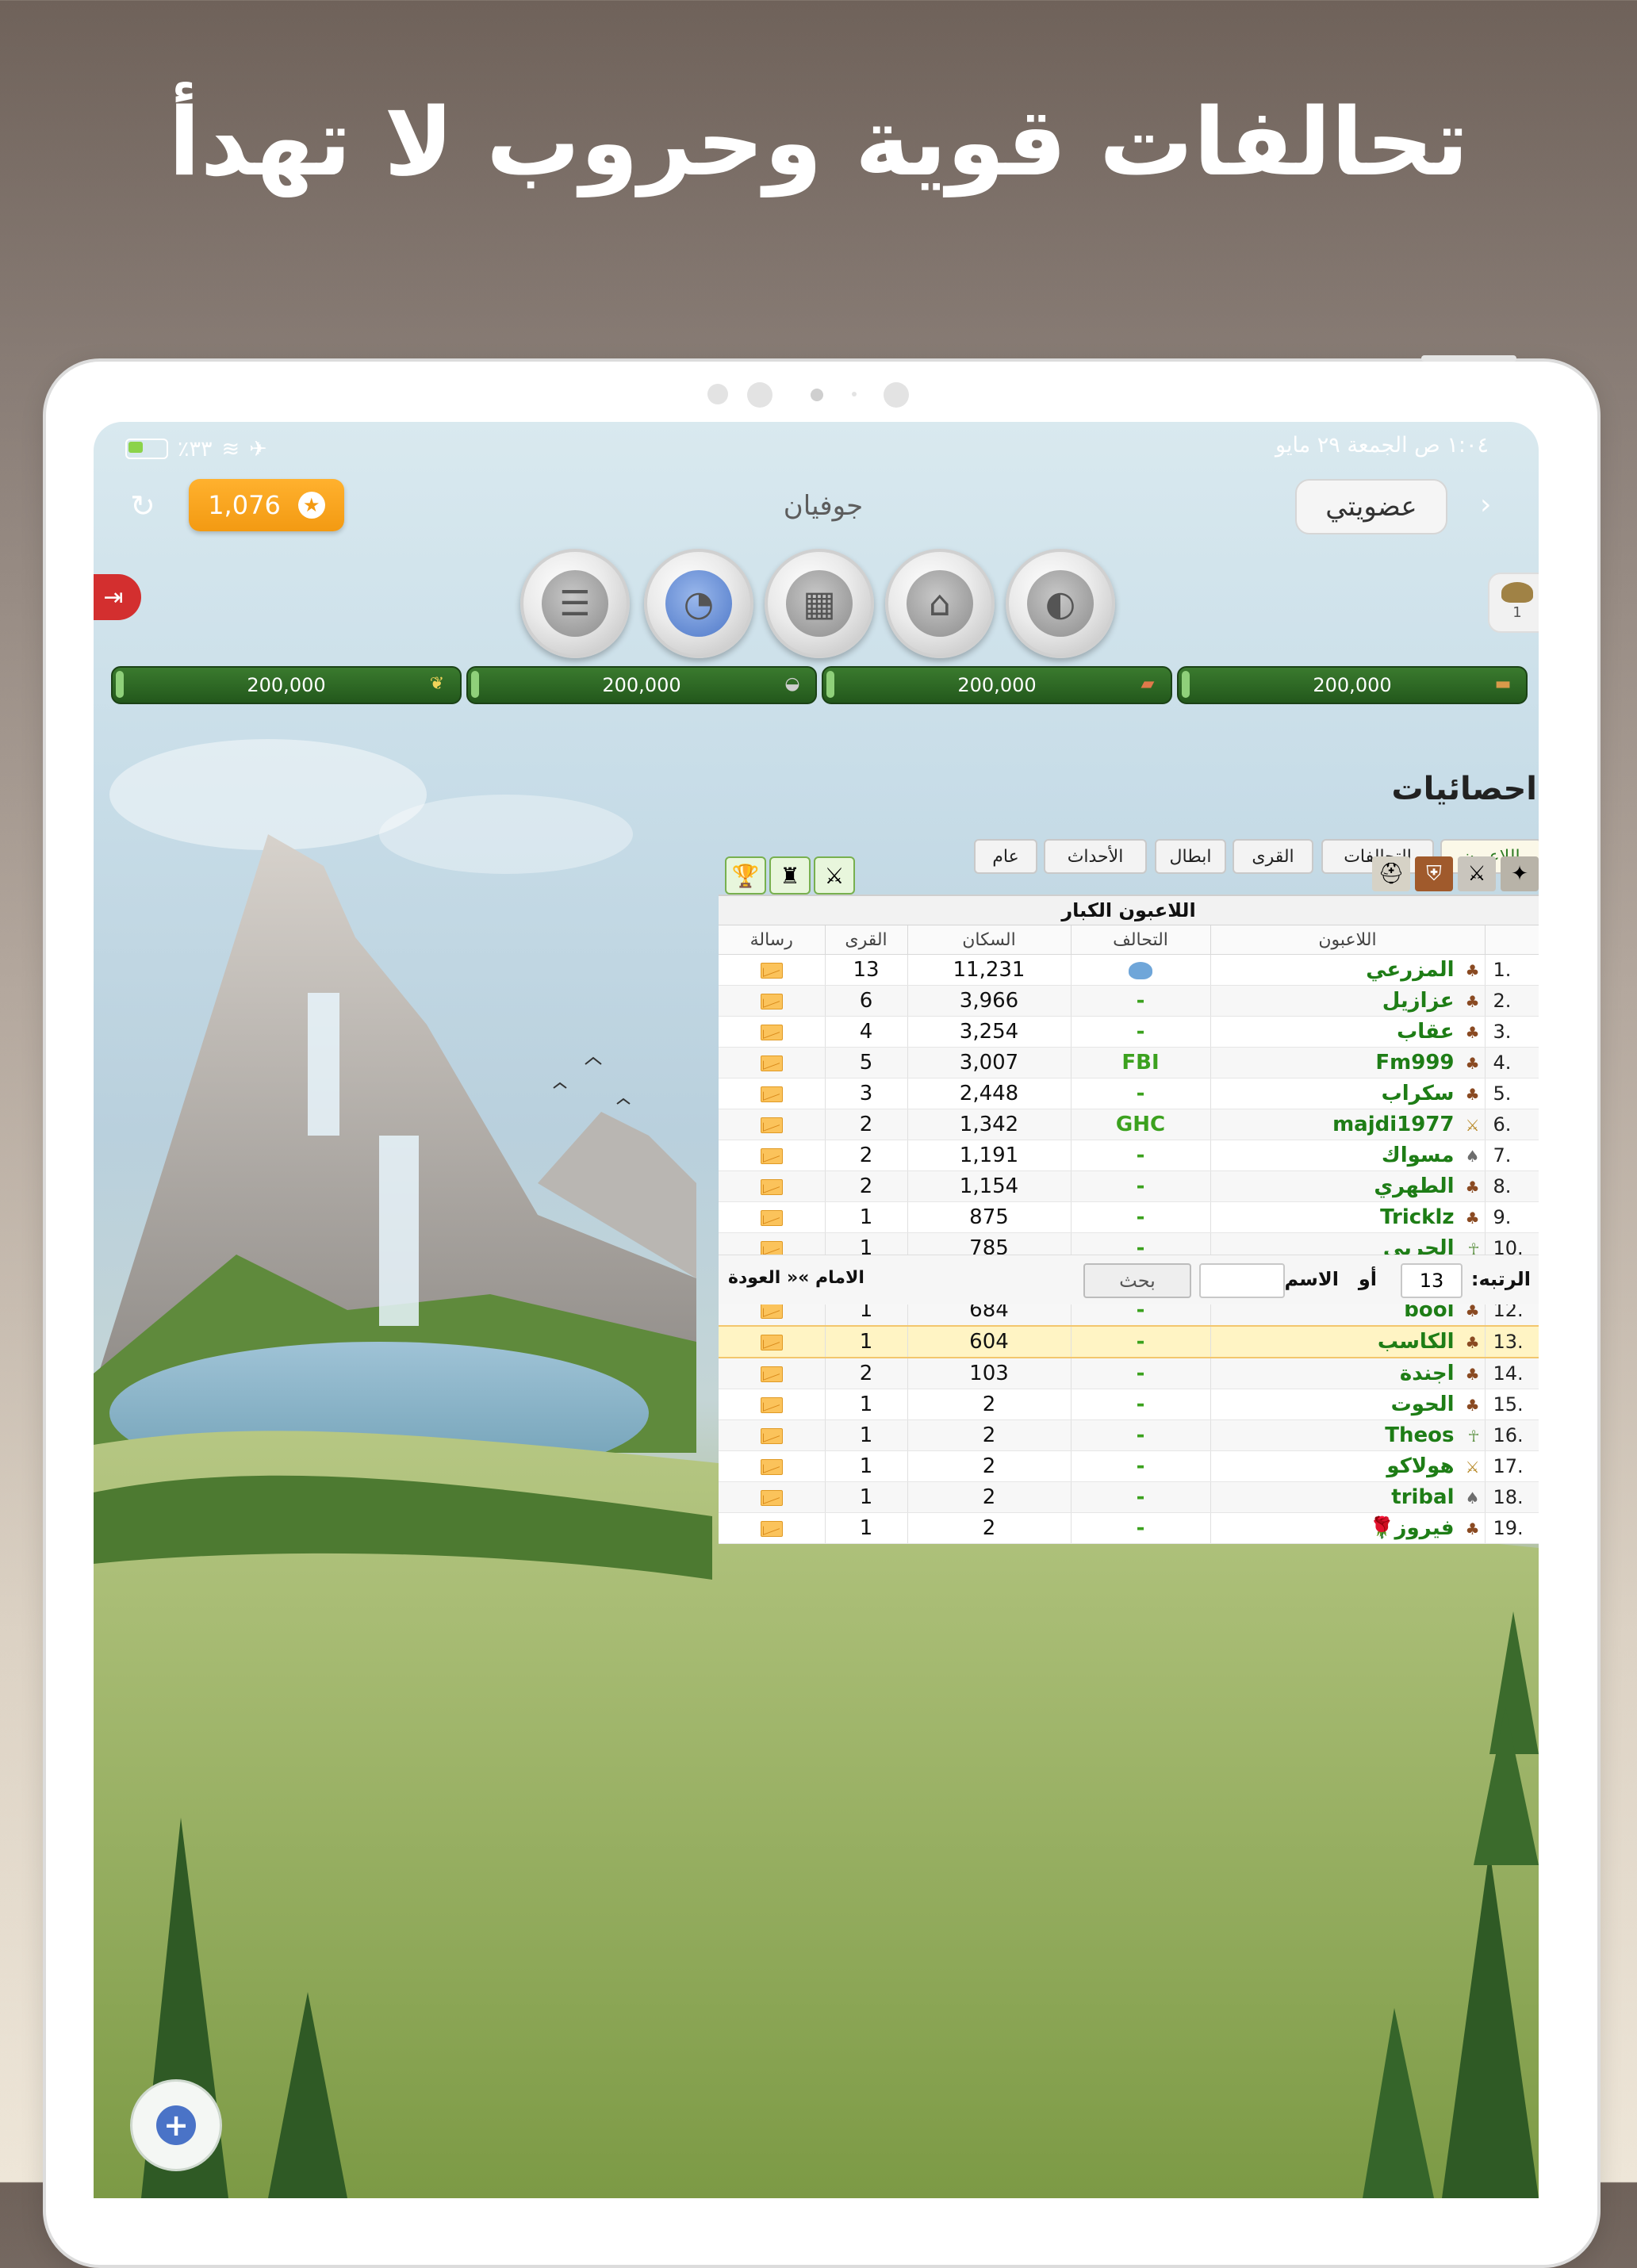  What do you see at coordinates (1141, 1062) in the screenshot?
I see `alliance-cell: FBI` at bounding box center [1141, 1062].